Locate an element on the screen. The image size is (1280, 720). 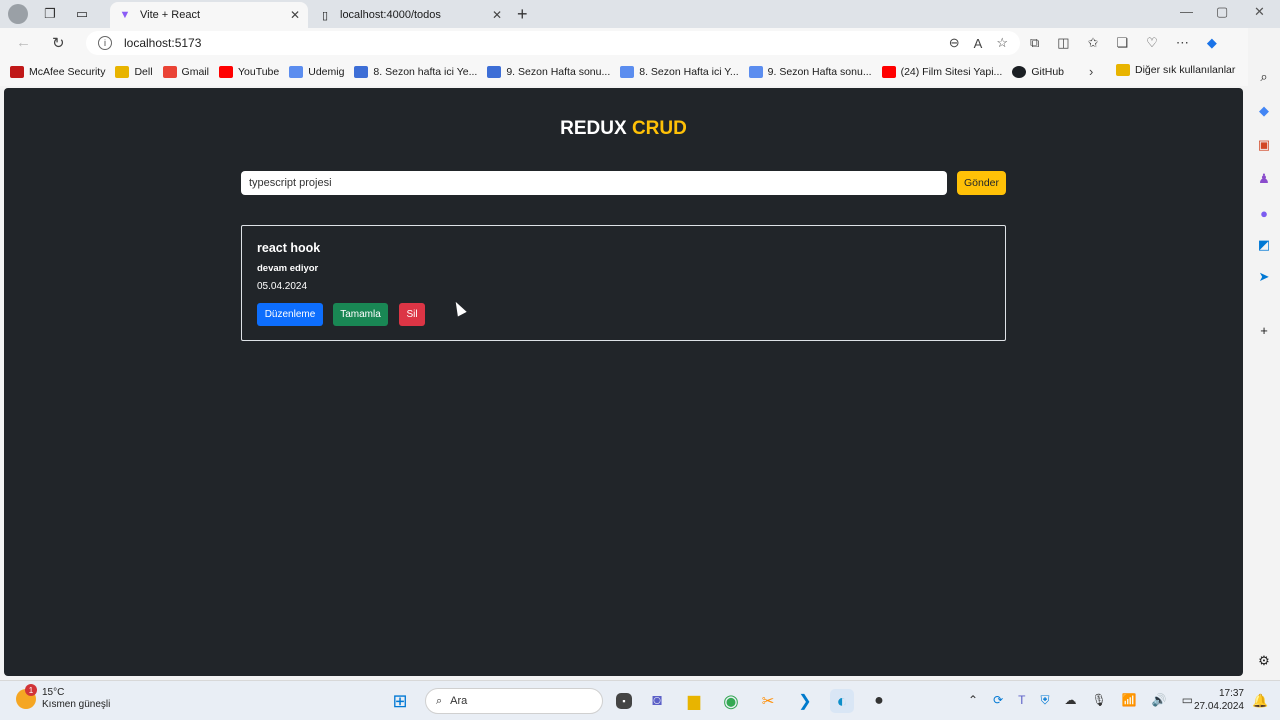
search-placeholder: Ara is located at coordinates (459, 701).